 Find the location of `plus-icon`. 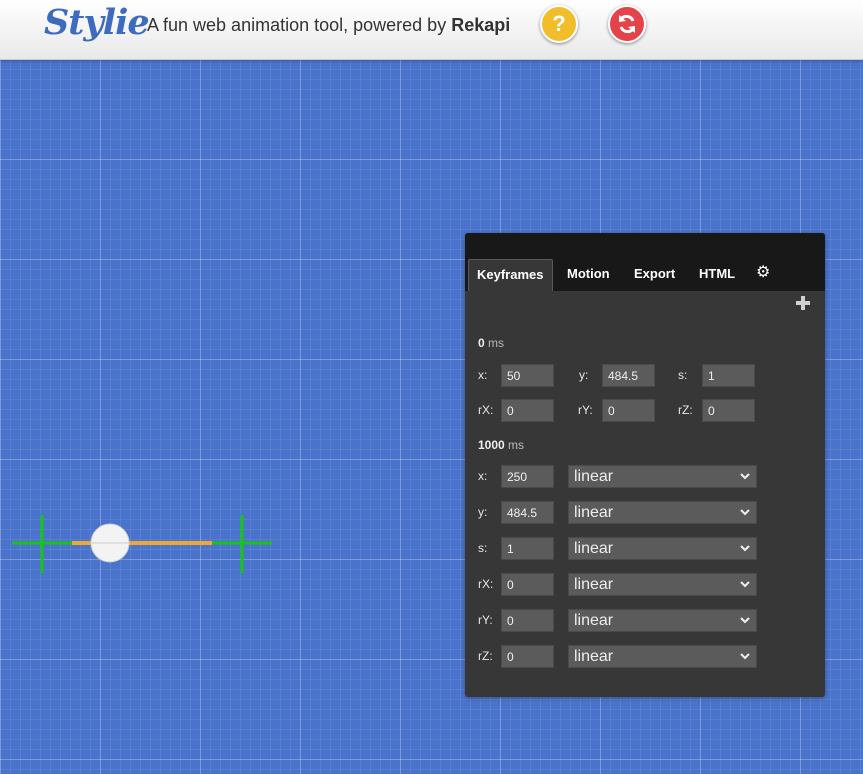

plus-icon is located at coordinates (803, 303).